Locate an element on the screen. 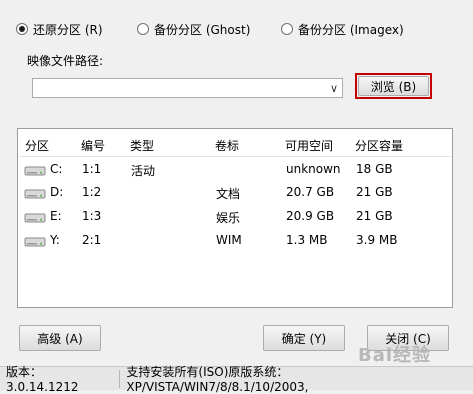 The width and height of the screenshot is (473, 394). cell-volume-label: WIM is located at coordinates (229, 240).